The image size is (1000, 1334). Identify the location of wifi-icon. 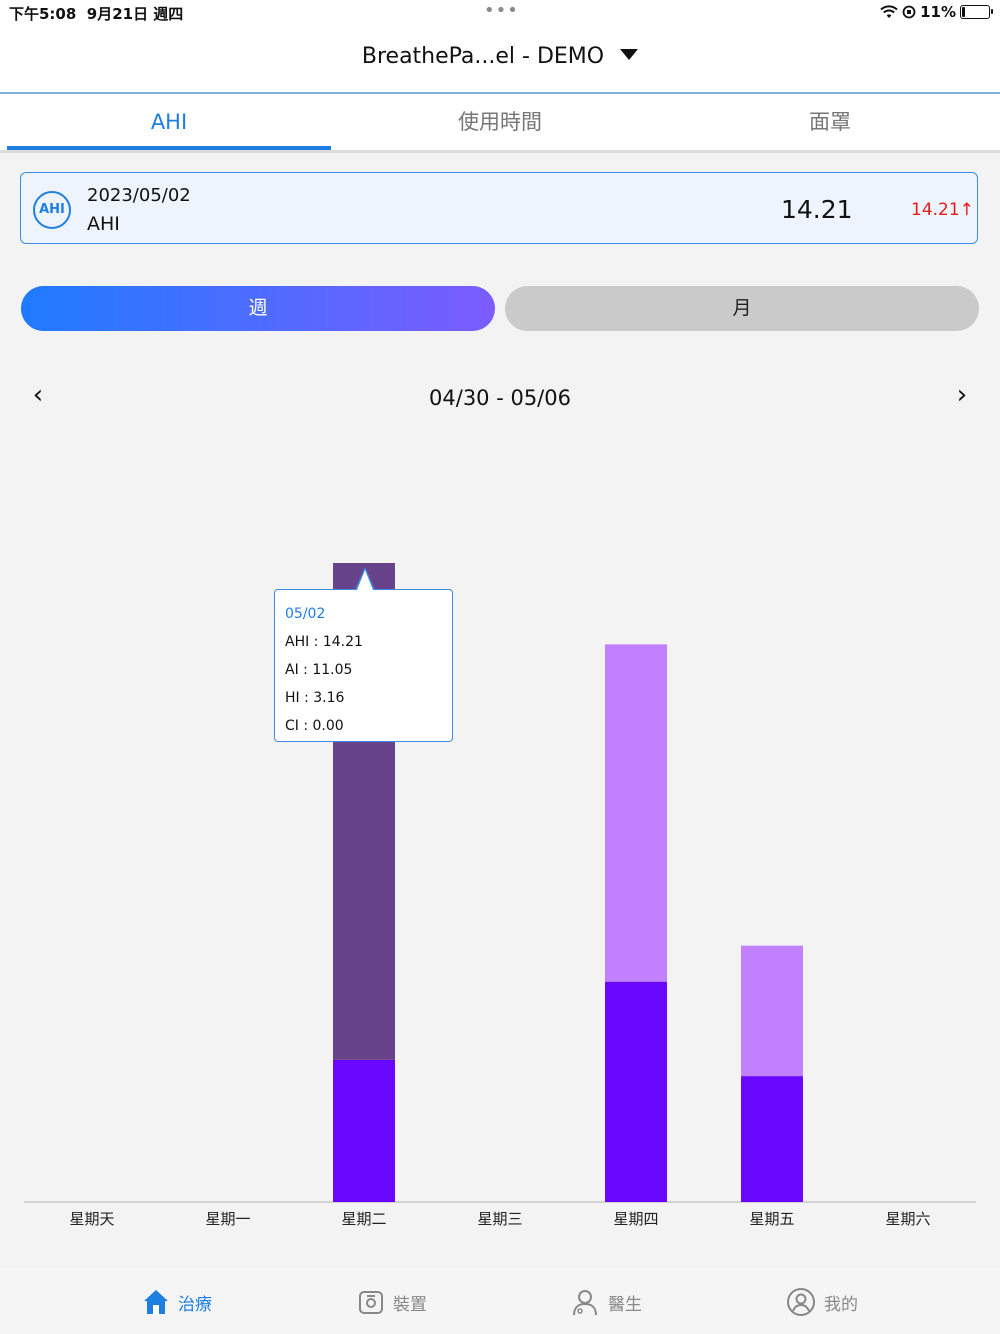
(889, 11).